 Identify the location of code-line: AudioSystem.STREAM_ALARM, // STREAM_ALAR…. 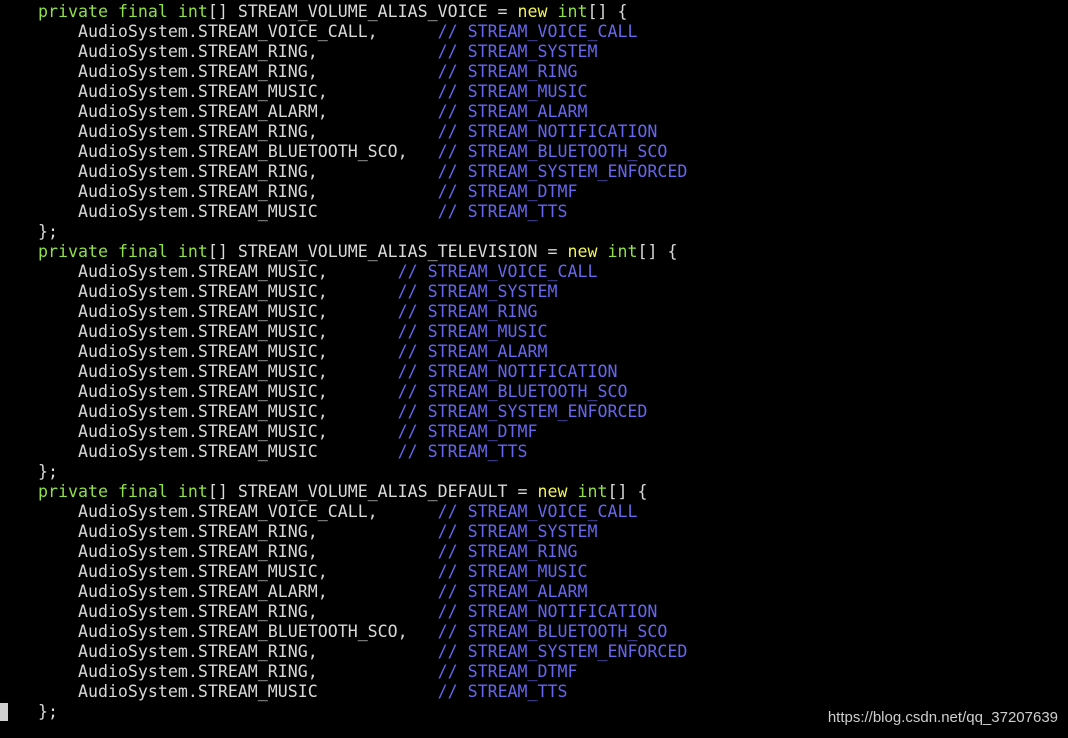
(362, 592).